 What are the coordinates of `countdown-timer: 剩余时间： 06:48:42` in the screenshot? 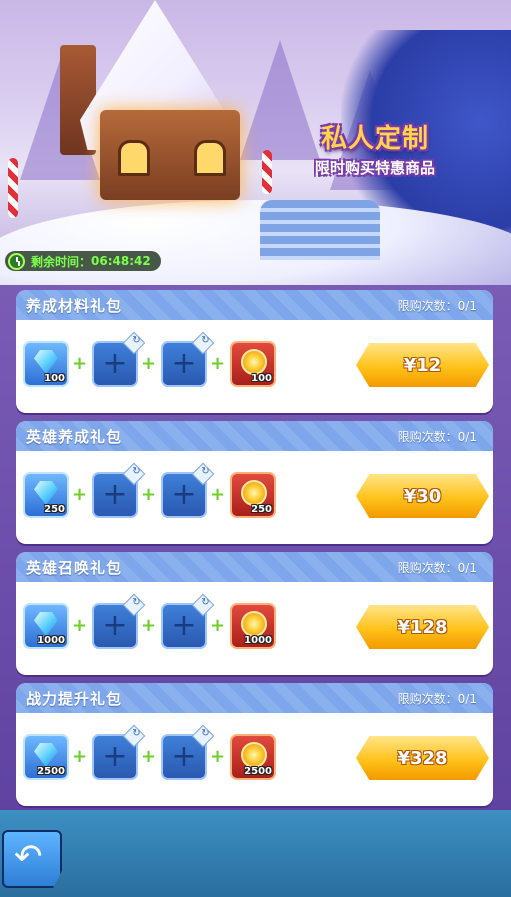 It's located at (83, 261).